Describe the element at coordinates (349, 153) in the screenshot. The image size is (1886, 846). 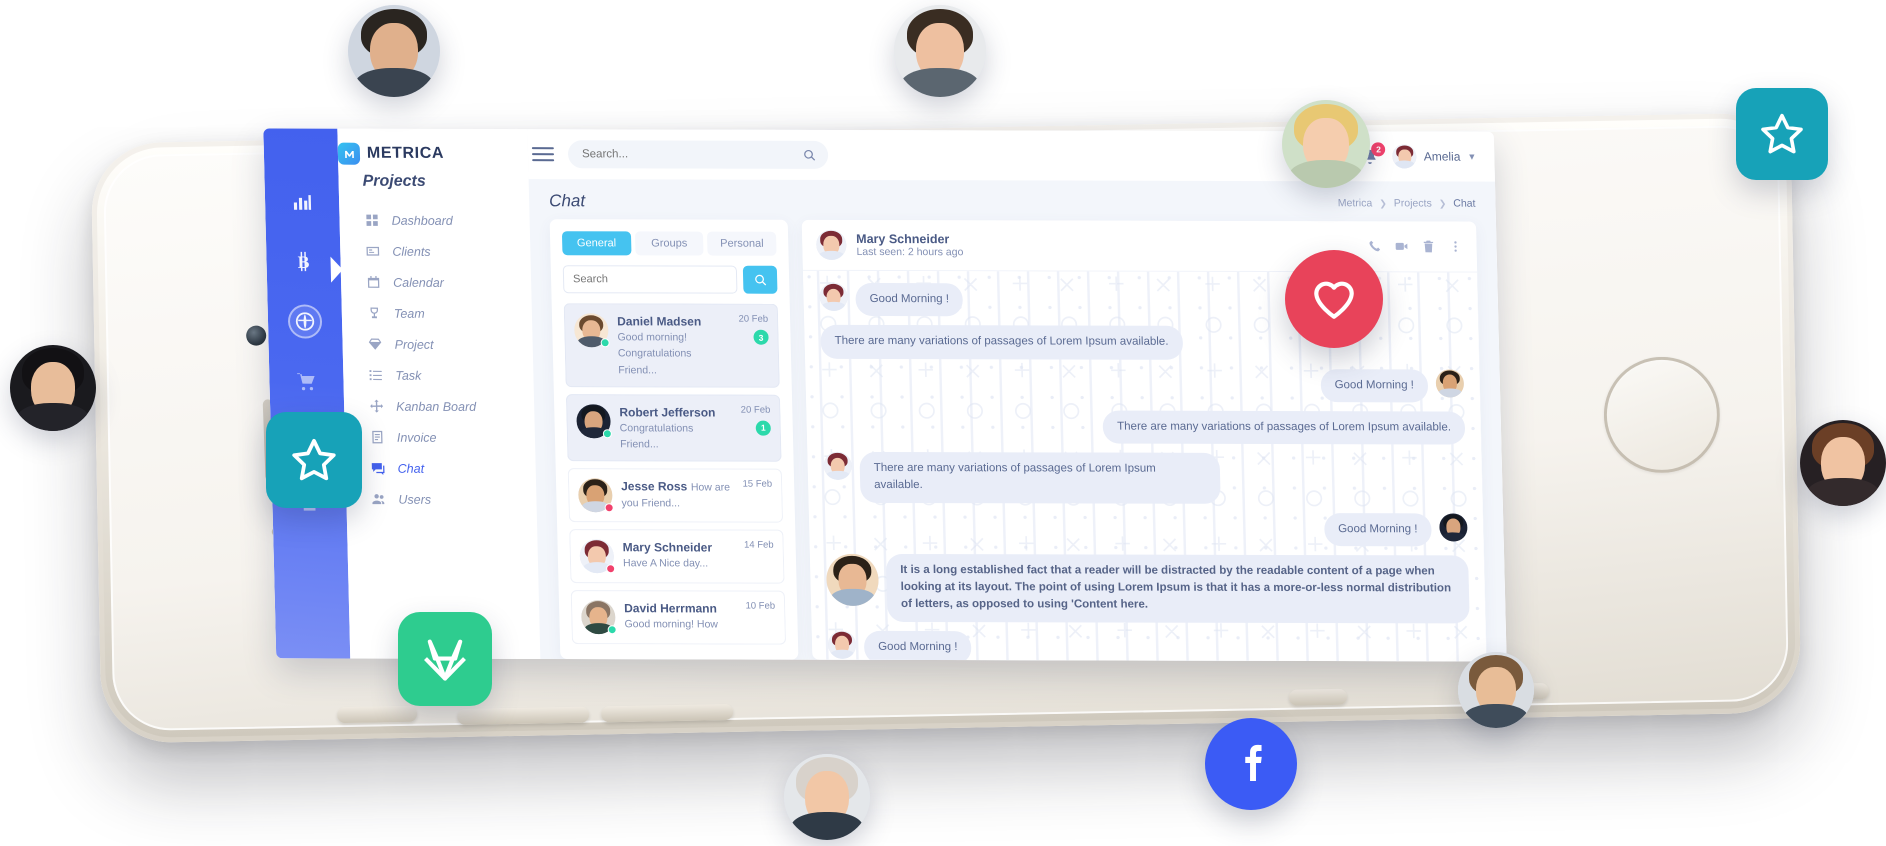
I see `m-logo-icon` at that location.